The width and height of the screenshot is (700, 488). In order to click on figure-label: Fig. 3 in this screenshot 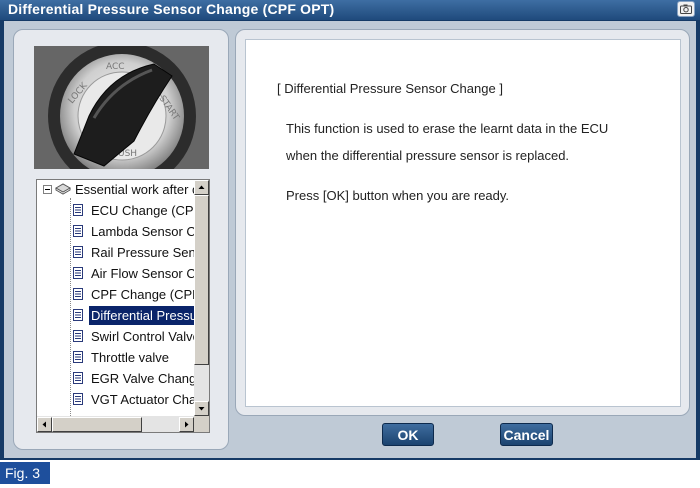, I will do `click(25, 473)`.